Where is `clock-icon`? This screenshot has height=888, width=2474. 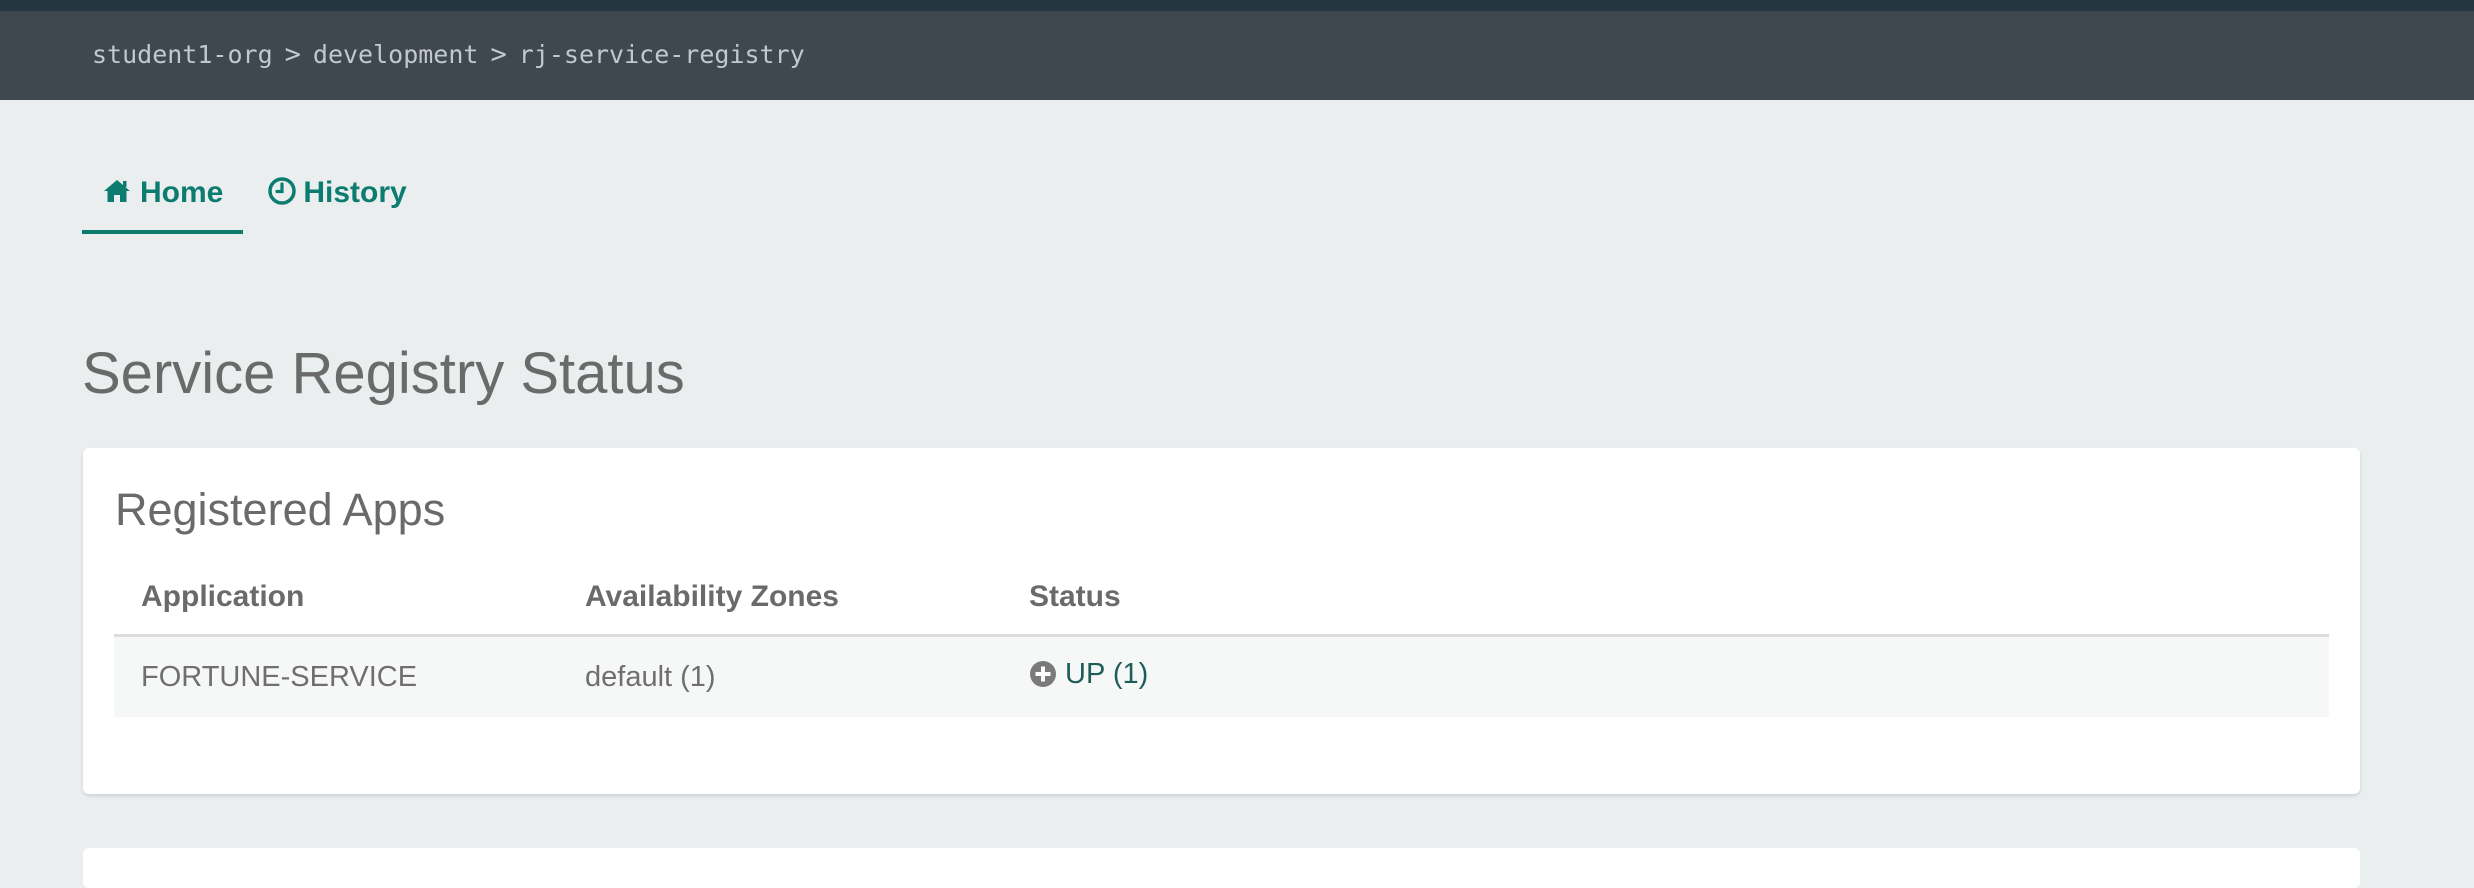 clock-icon is located at coordinates (282, 191).